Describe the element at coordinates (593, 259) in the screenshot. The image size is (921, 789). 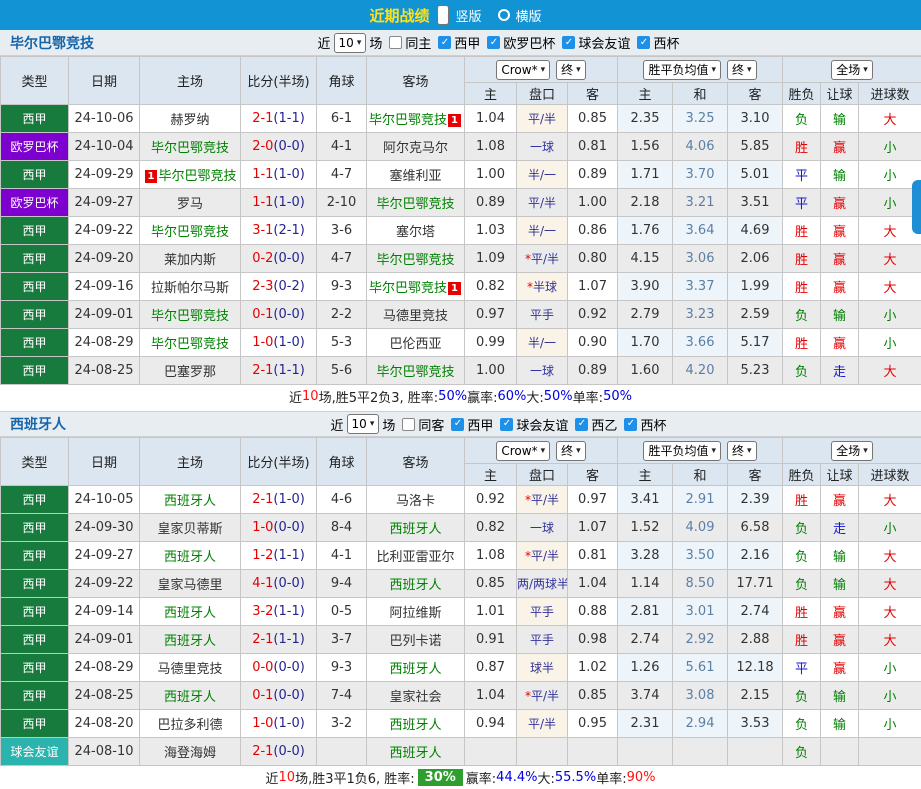
I see `odds-away-cell: 0.80` at that location.